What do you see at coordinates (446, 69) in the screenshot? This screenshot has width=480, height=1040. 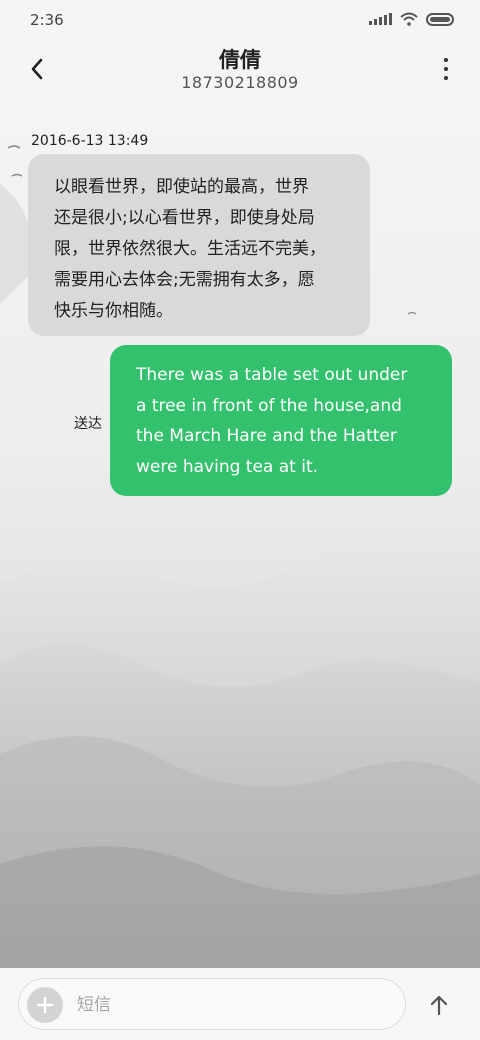 I see `more-options-button` at bounding box center [446, 69].